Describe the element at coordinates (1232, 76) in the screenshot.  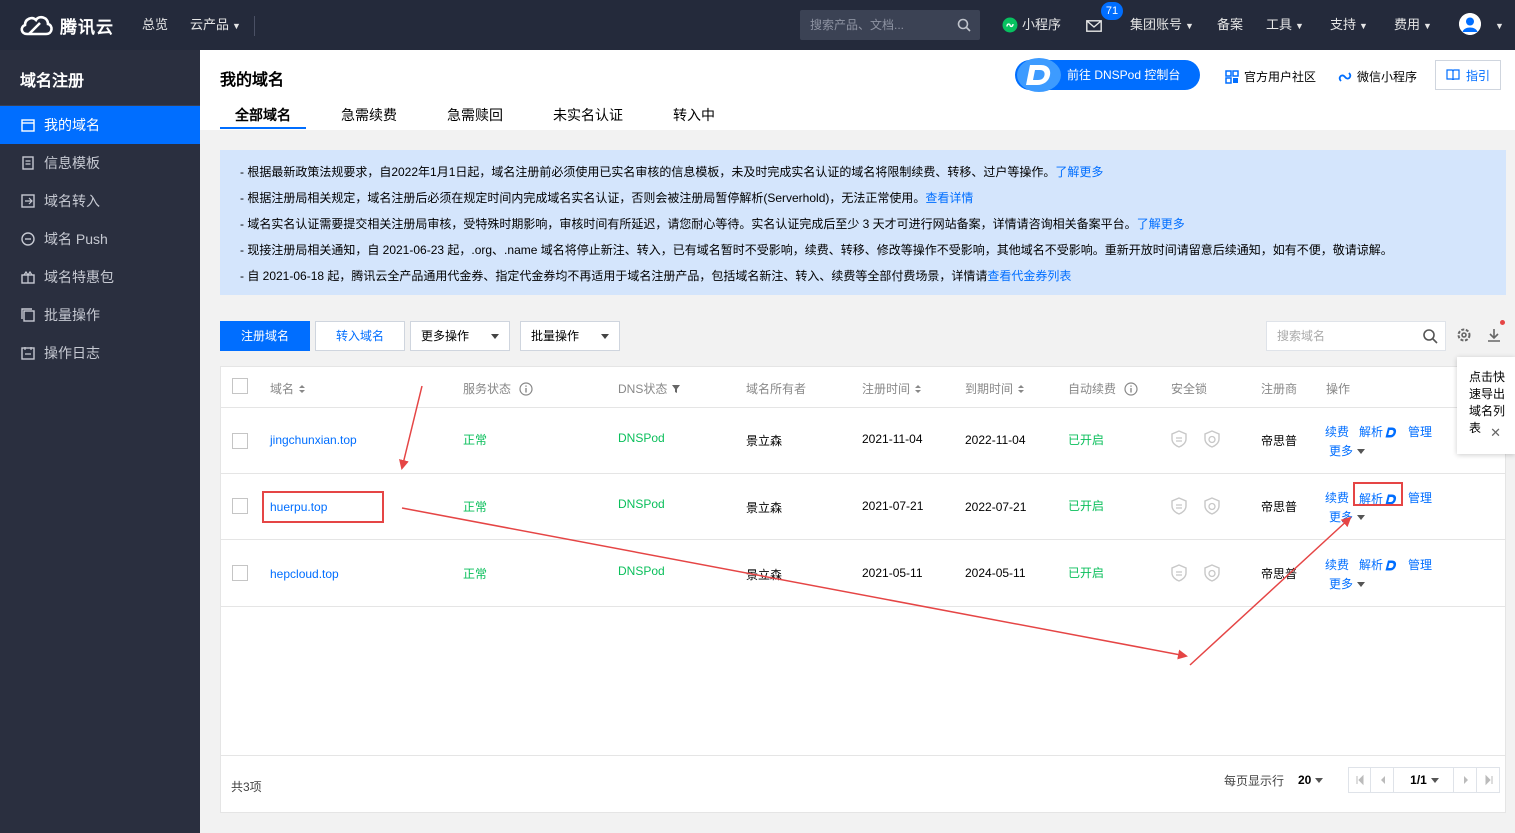
I see `apps-icon` at that location.